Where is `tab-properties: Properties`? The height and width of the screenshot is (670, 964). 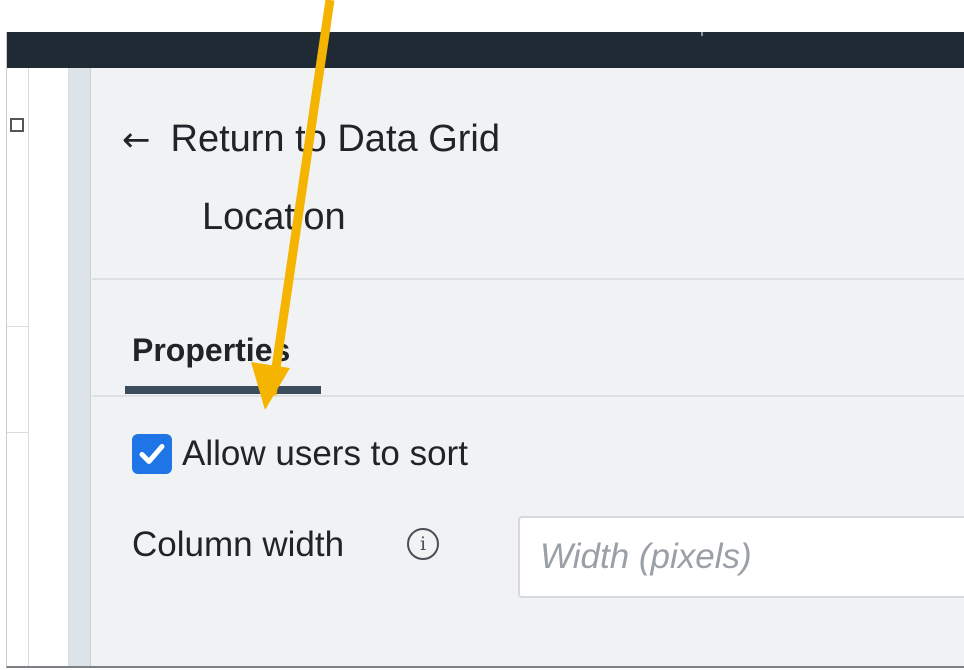 tab-properties: Properties is located at coordinates (211, 350).